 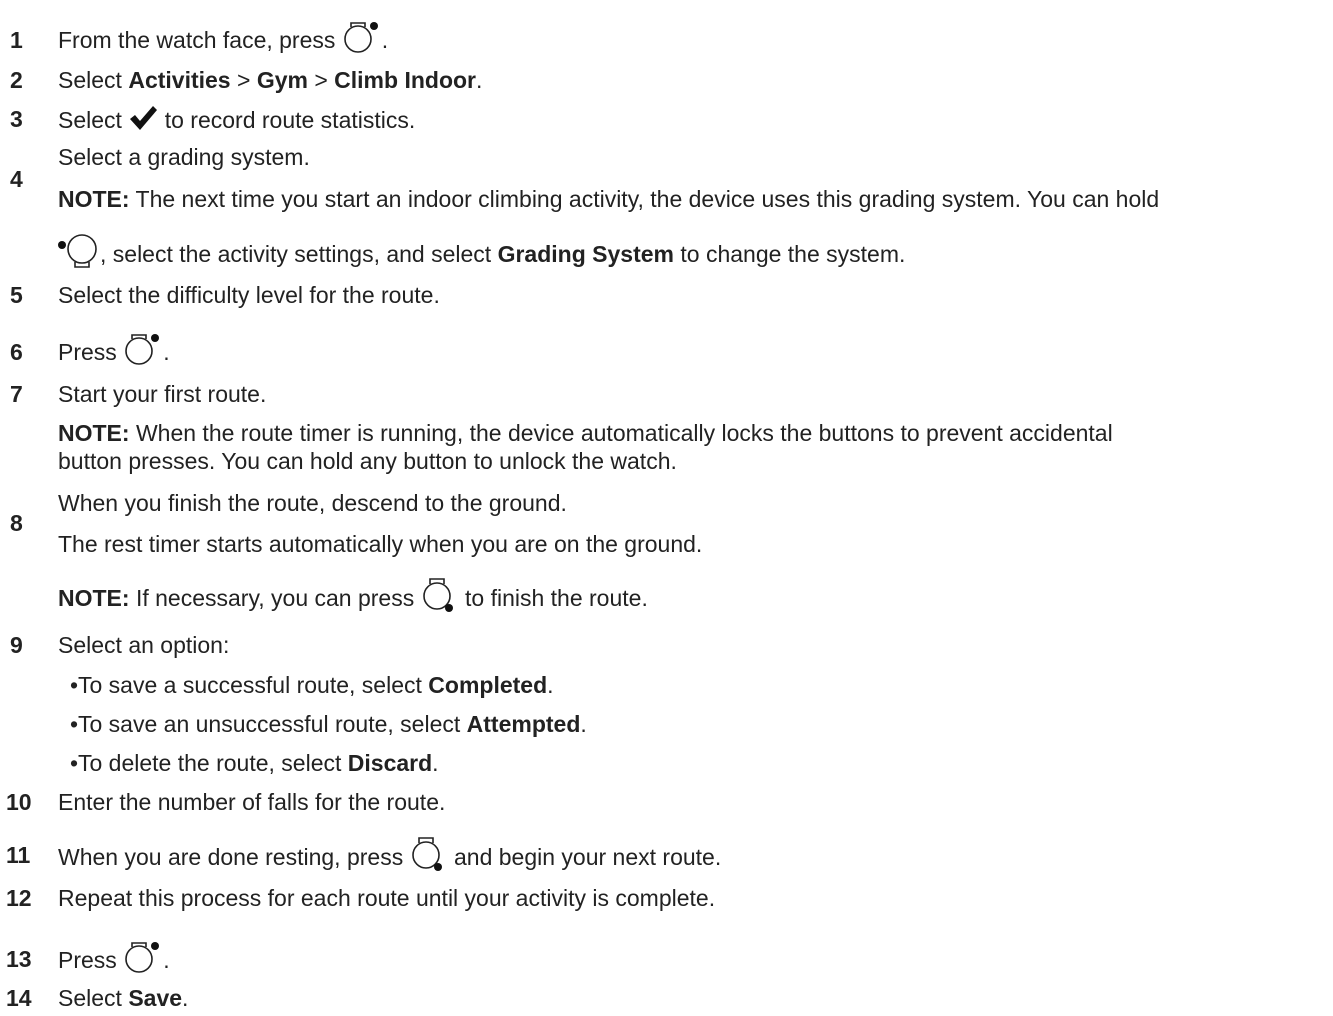 What do you see at coordinates (144, 645) in the screenshot?
I see `step-9-text: Select an option:` at bounding box center [144, 645].